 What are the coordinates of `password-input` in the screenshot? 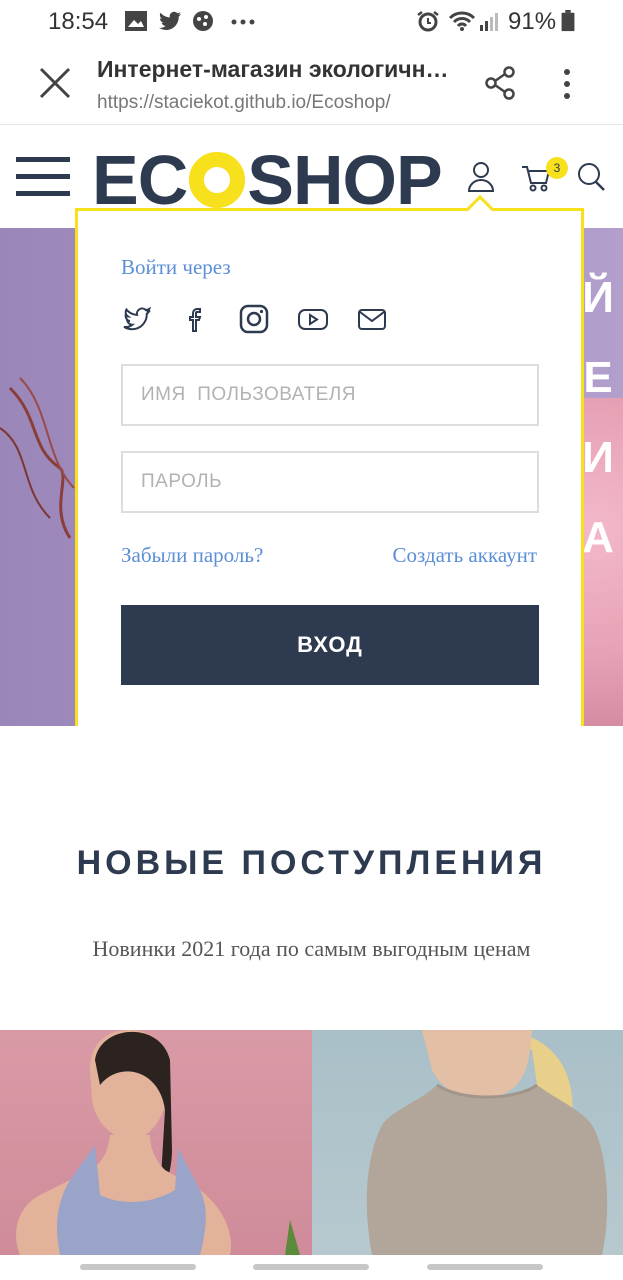 It's located at (330, 482).